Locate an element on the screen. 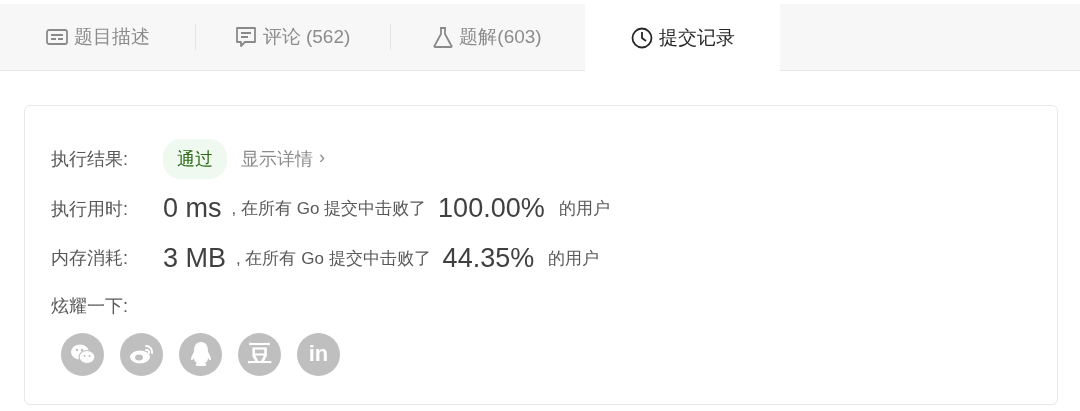 The image size is (1080, 411). stat-percent: 44.35% is located at coordinates (488, 258).